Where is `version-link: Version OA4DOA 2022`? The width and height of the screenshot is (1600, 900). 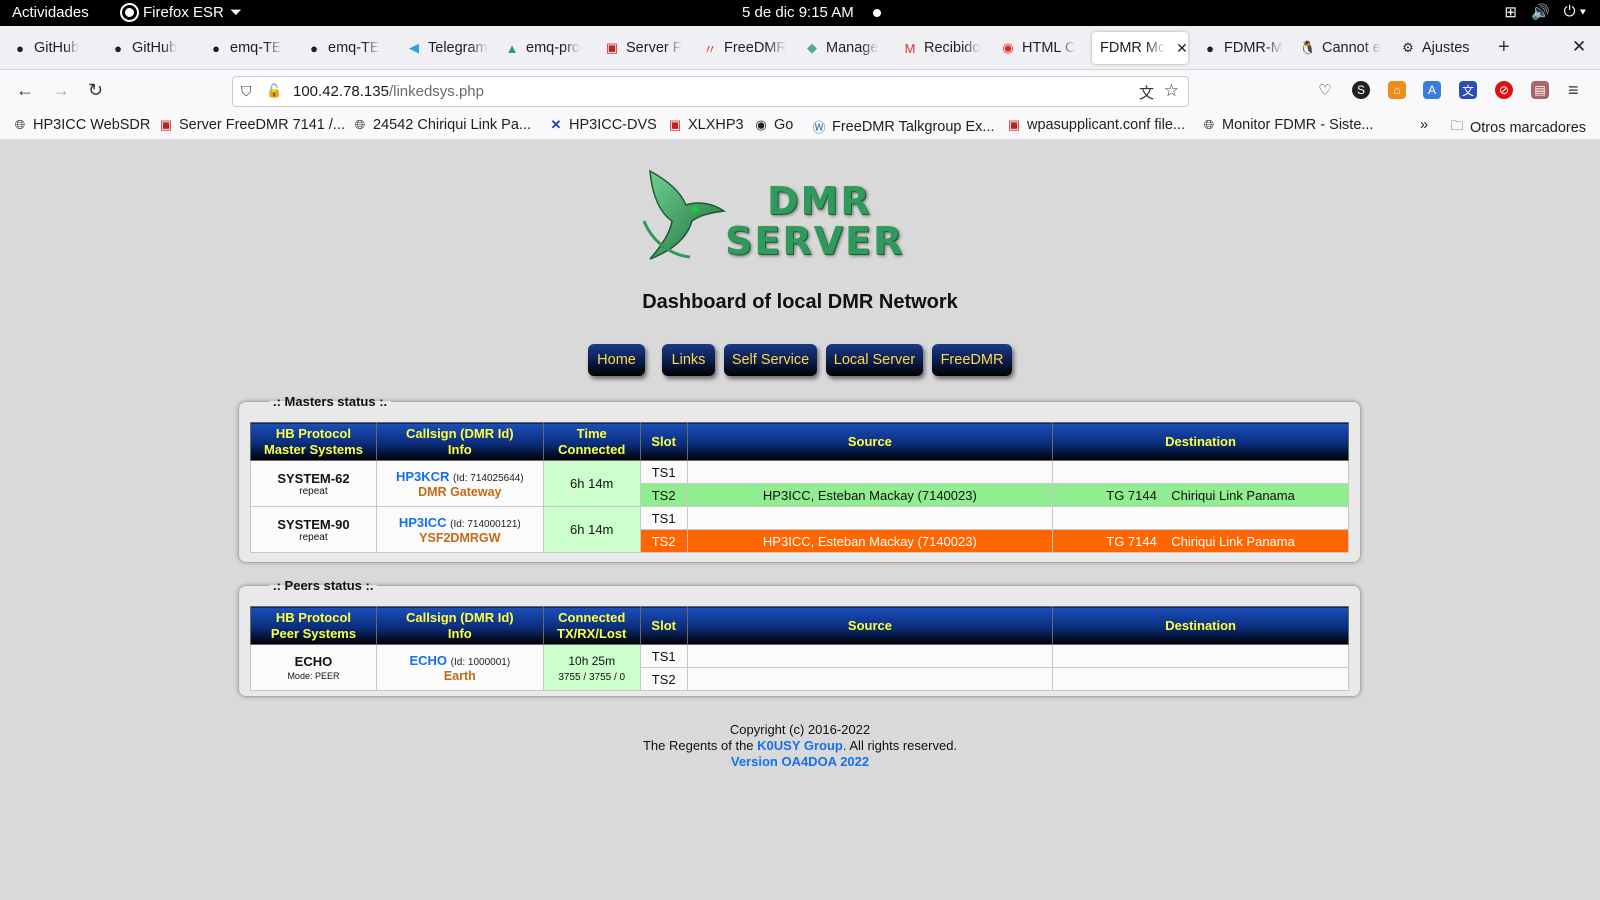 version-link: Version OA4DOA 2022 is located at coordinates (800, 762).